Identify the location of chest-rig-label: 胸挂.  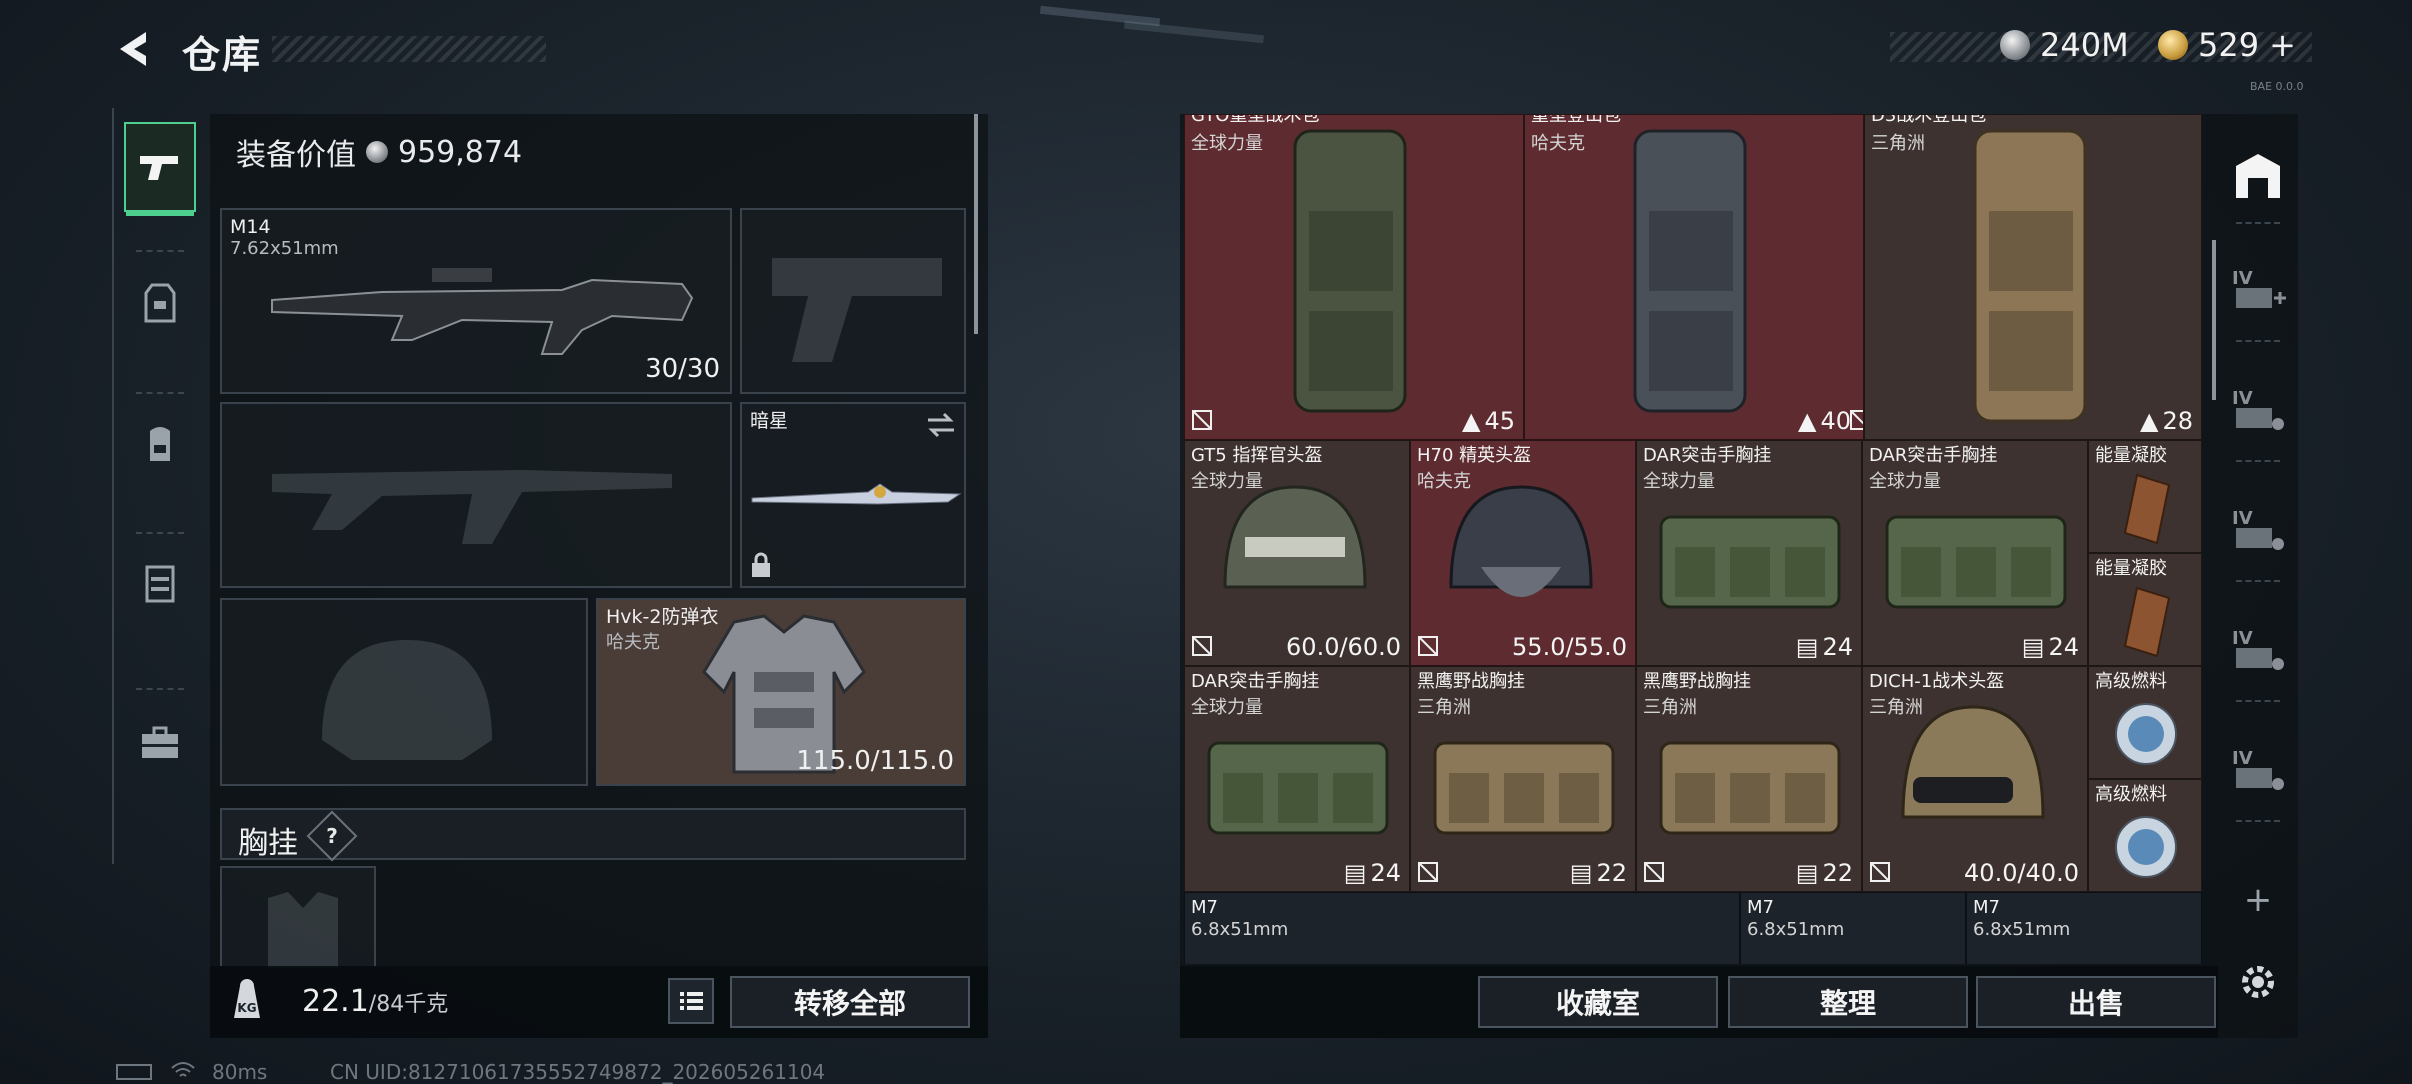
(268, 843).